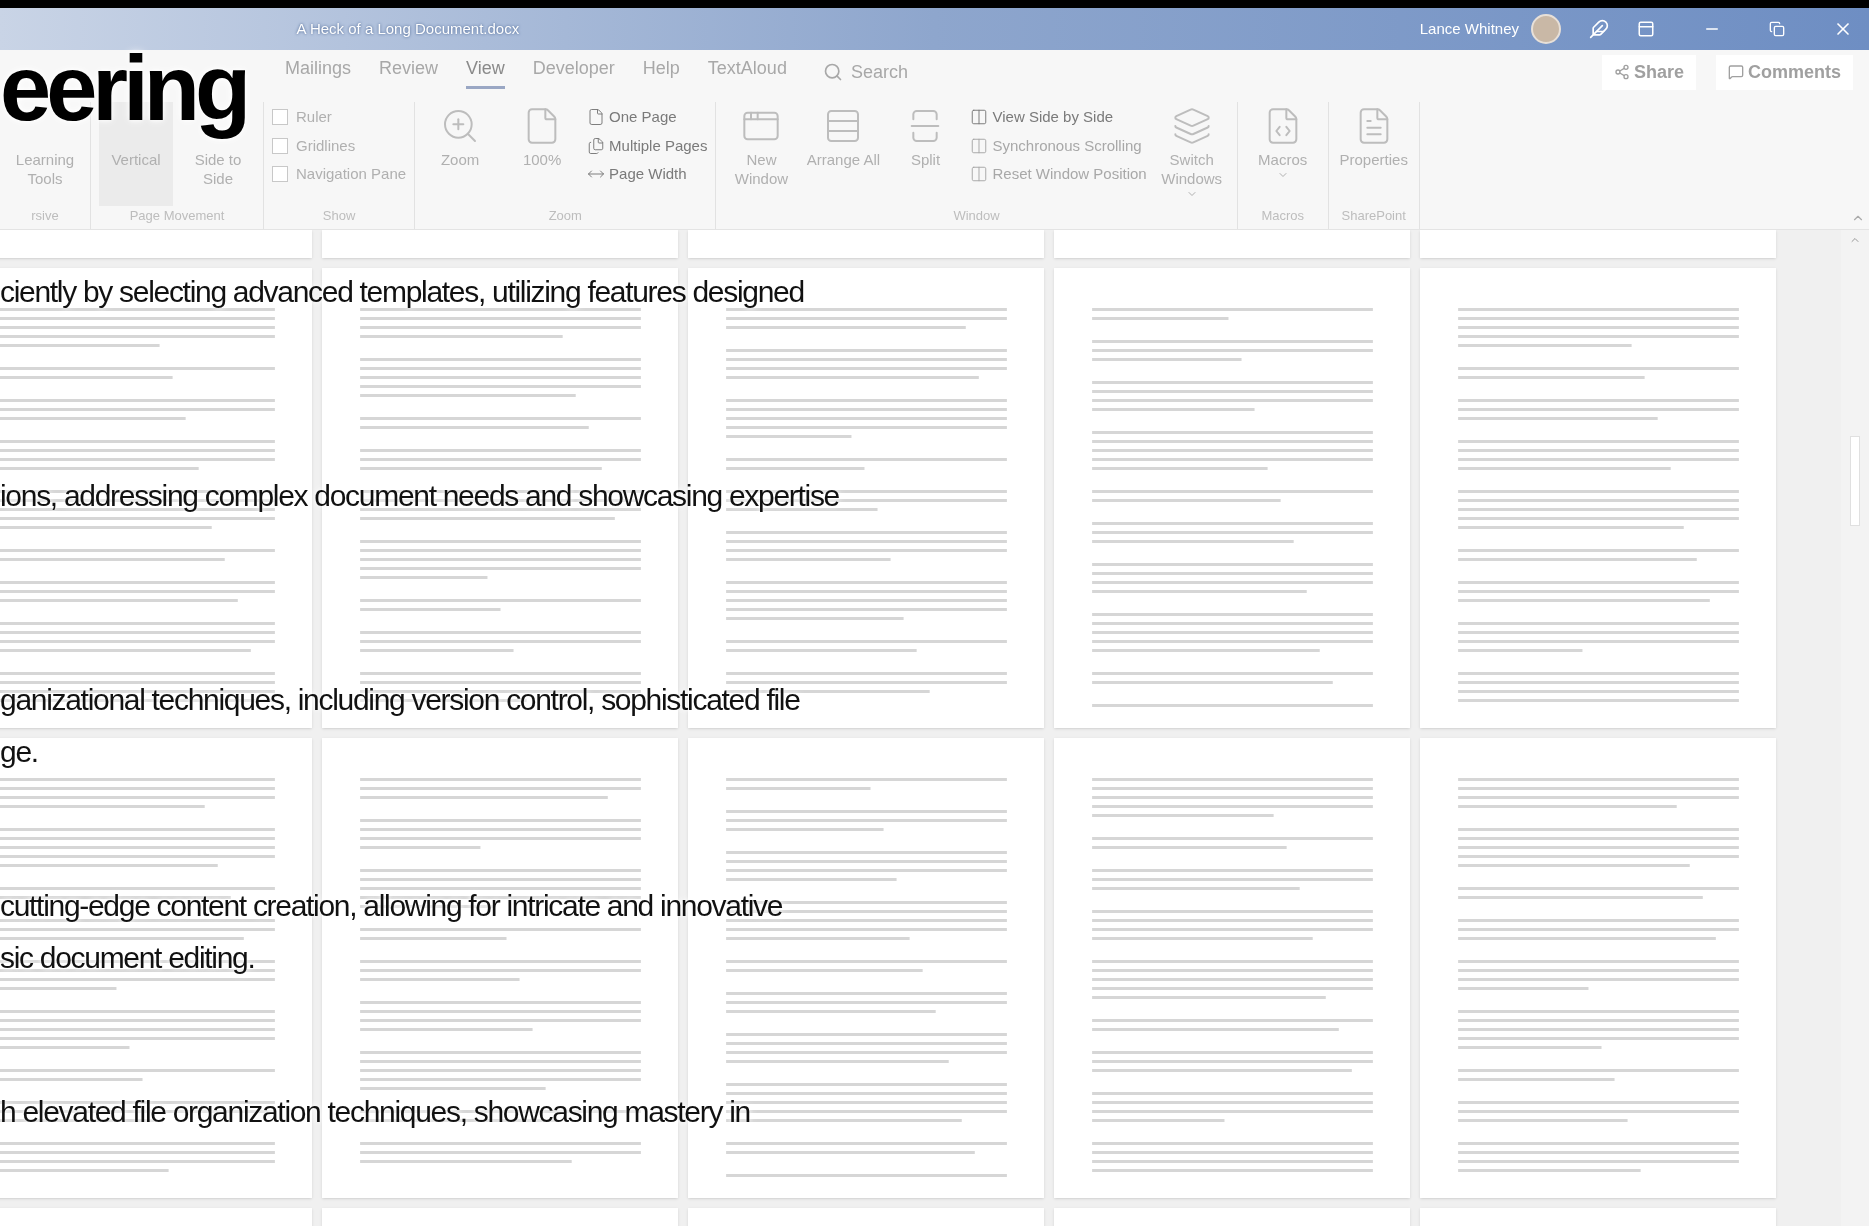 The height and width of the screenshot is (1226, 1869). Describe the element at coordinates (1855, 481) in the screenshot. I see `scroll-thumb` at that location.